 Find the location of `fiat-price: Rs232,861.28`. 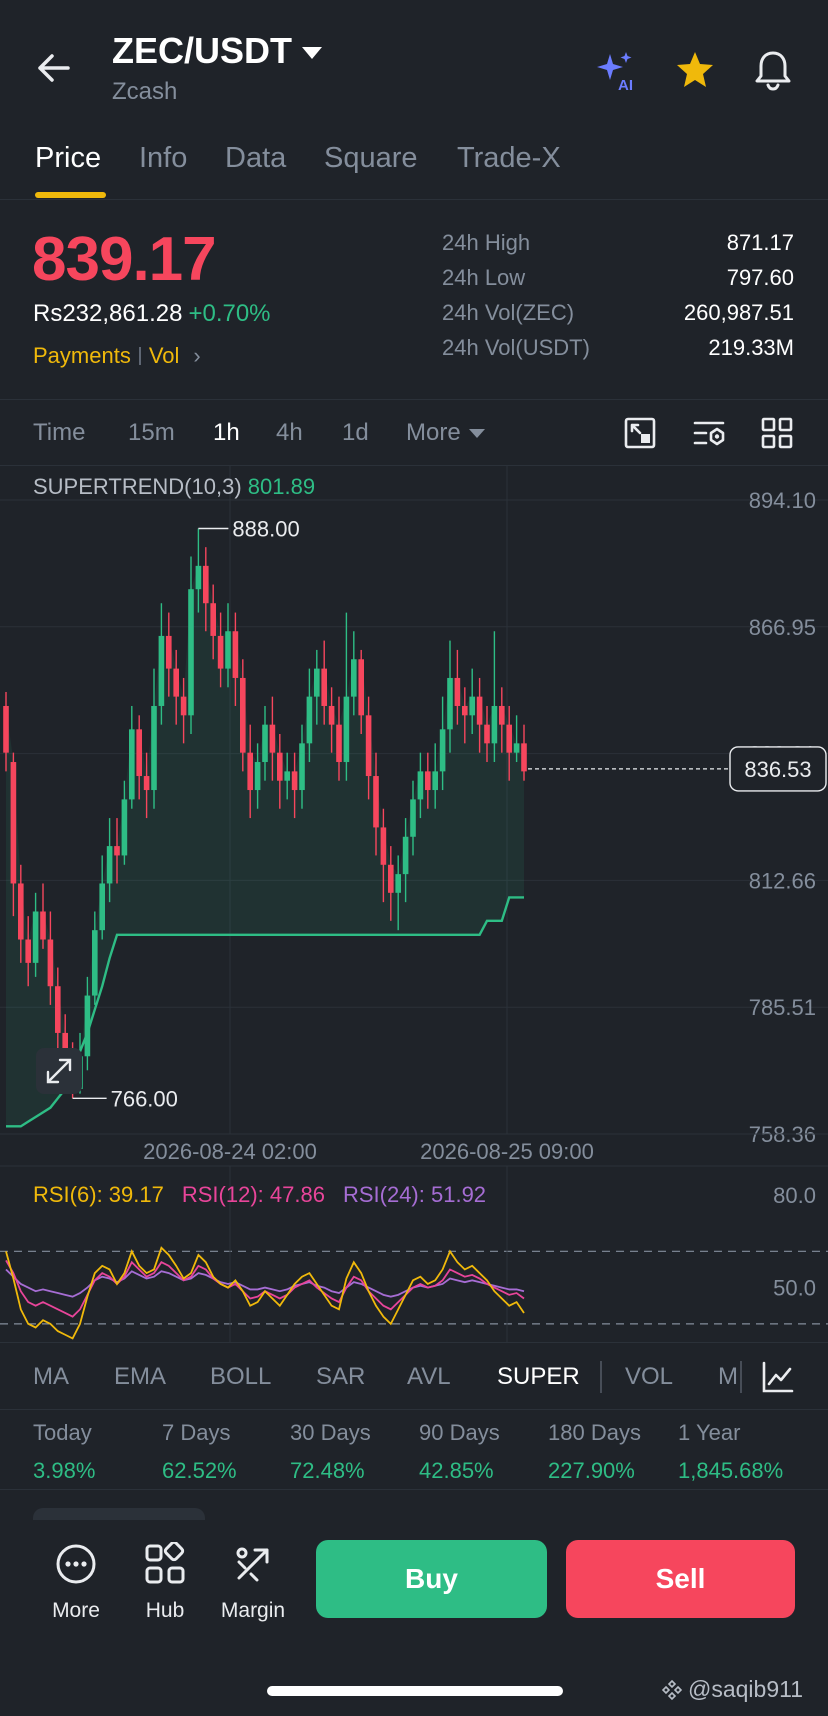

fiat-price: Rs232,861.28 is located at coordinates (108, 313).